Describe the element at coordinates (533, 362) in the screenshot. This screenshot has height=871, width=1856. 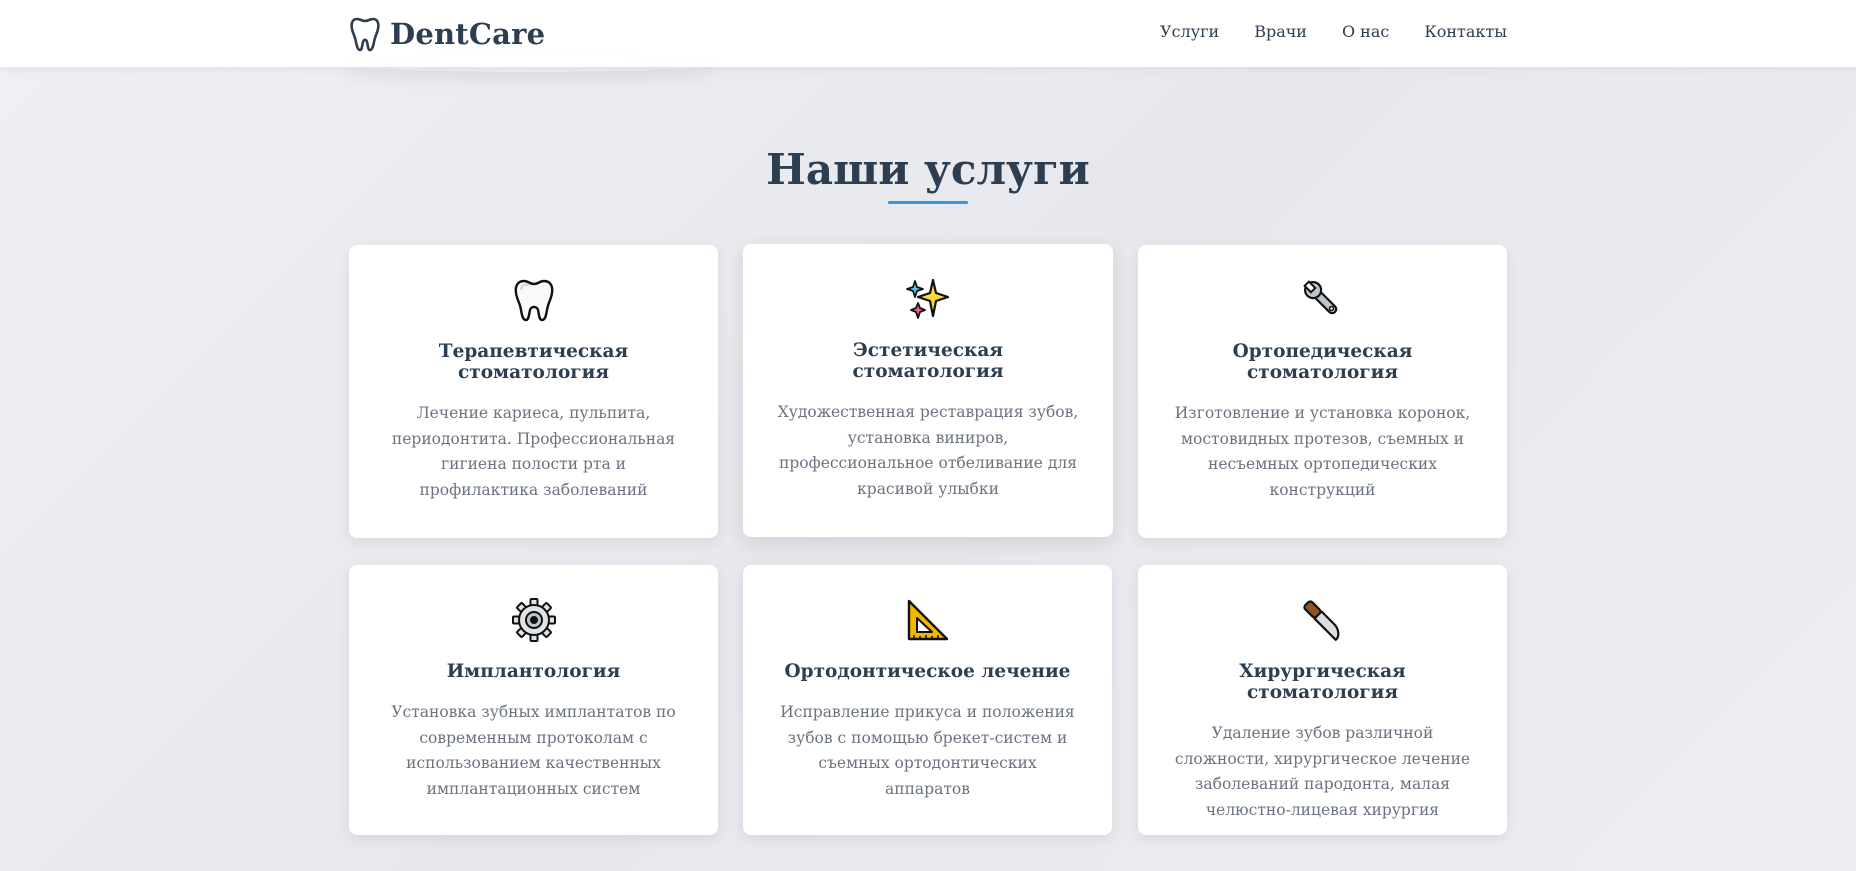
I see `card-title: Терапевтическая стоматология` at that location.